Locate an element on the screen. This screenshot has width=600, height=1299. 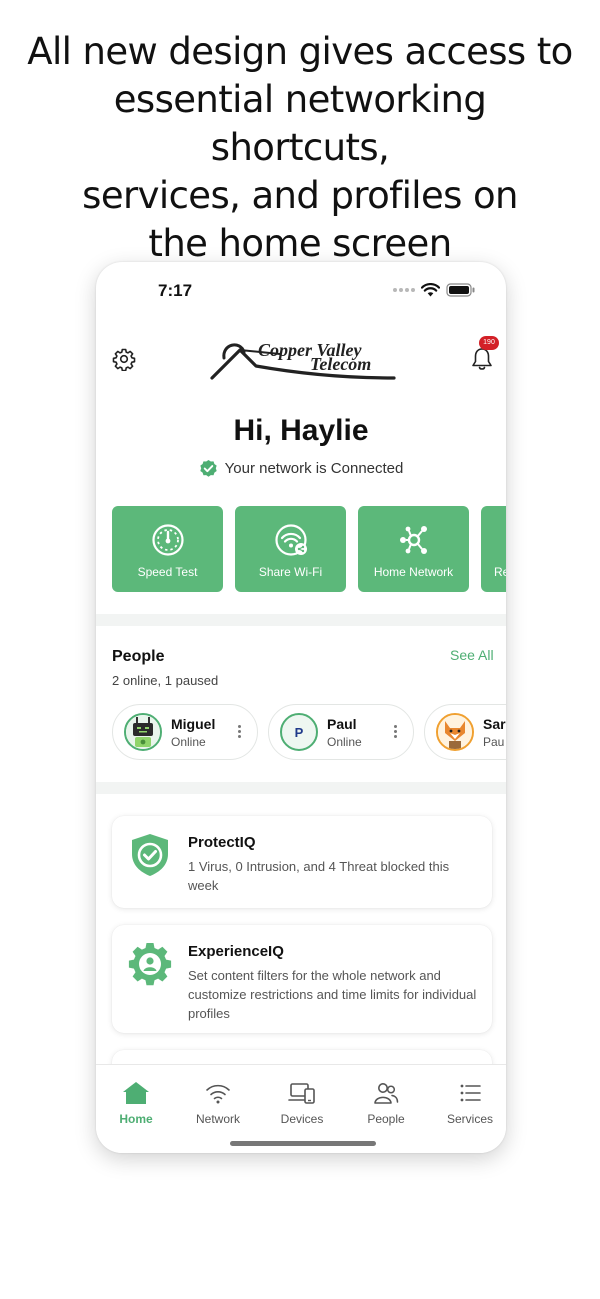
person-card-miguel: Miguel Online is located at coordinates (185, 732).